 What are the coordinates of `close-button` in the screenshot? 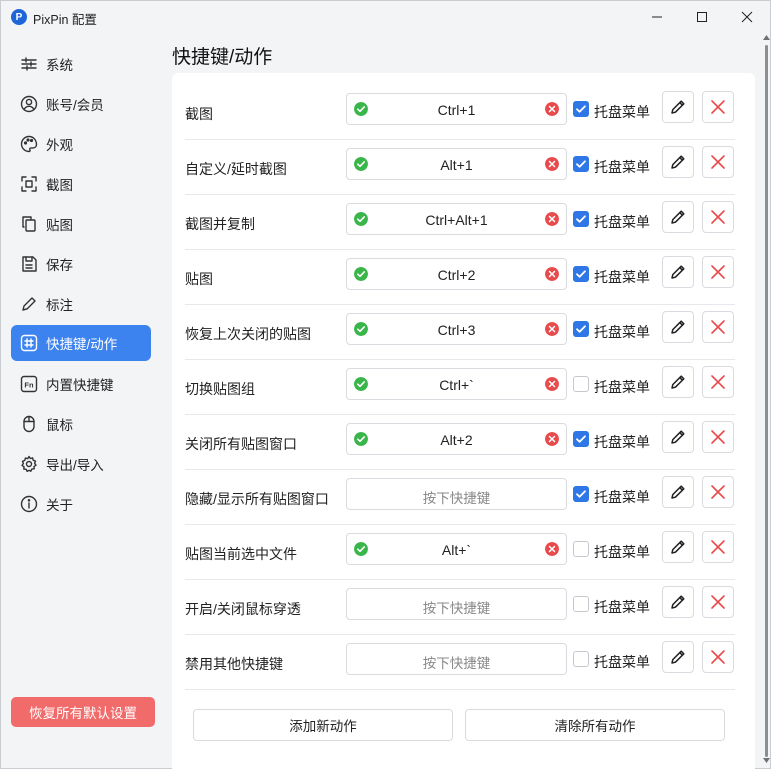 It's located at (747, 17).